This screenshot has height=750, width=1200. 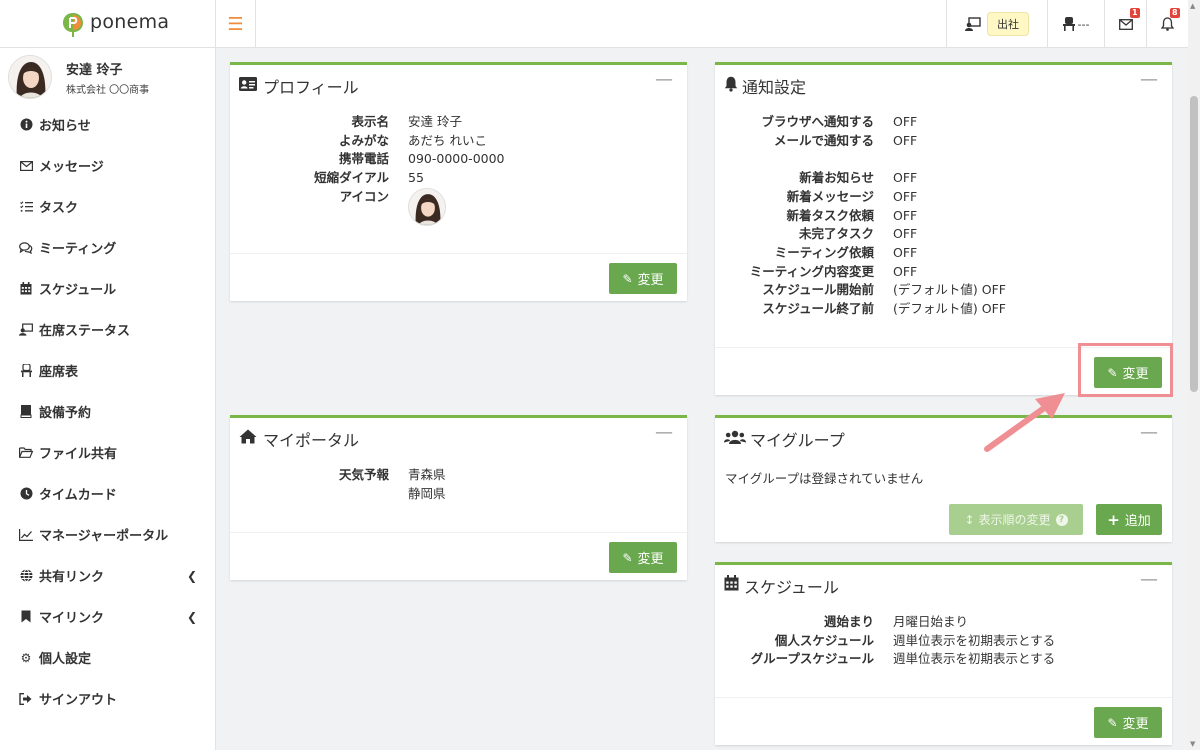 What do you see at coordinates (26, 535) in the screenshot?
I see `chart-icon` at bounding box center [26, 535].